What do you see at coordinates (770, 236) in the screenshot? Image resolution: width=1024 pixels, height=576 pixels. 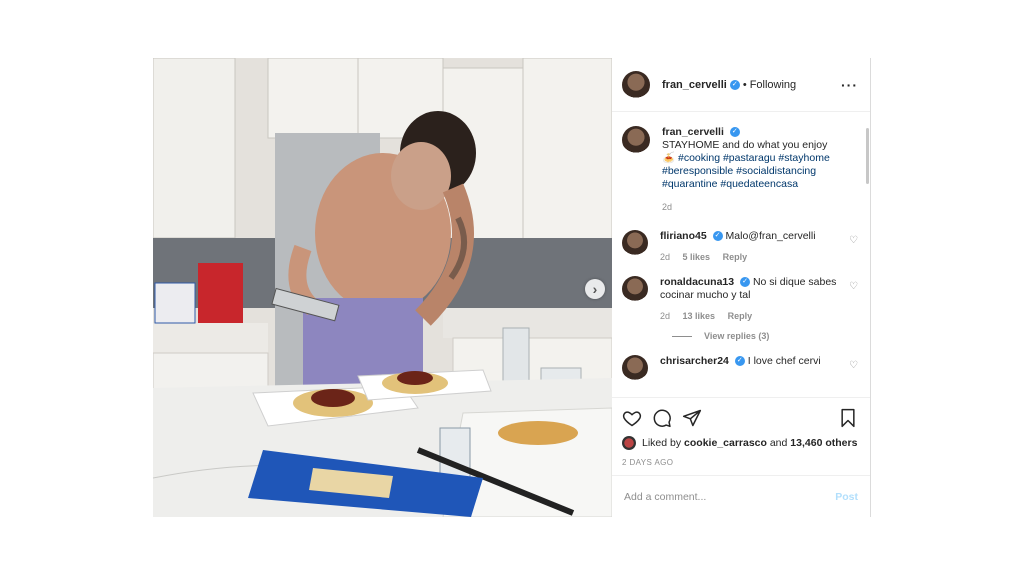 I see `comment-text: Malo@fran_cervelli` at bounding box center [770, 236].